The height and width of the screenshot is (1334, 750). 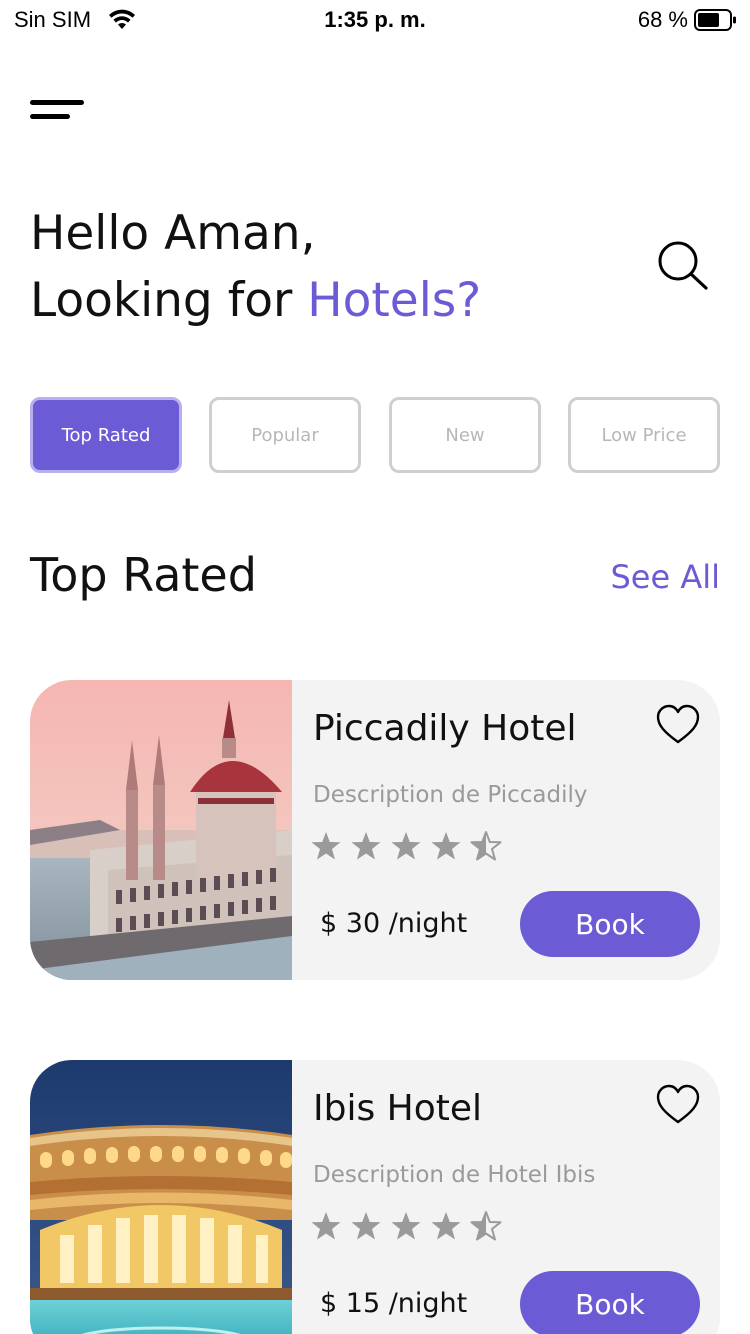 I want to click on section-title: Top Rated, so click(x=143, y=575).